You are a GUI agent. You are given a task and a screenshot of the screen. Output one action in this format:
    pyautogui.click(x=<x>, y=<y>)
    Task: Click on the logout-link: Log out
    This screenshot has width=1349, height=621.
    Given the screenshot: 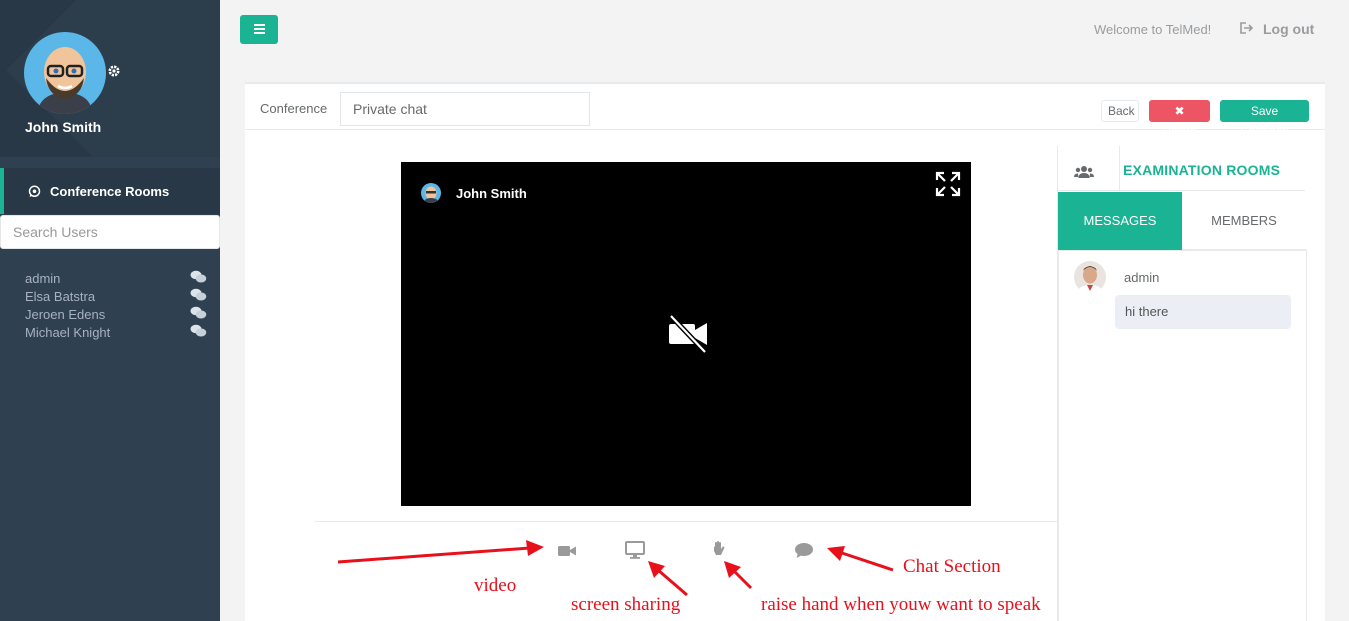 What is the action you would take?
    pyautogui.click(x=1277, y=29)
    